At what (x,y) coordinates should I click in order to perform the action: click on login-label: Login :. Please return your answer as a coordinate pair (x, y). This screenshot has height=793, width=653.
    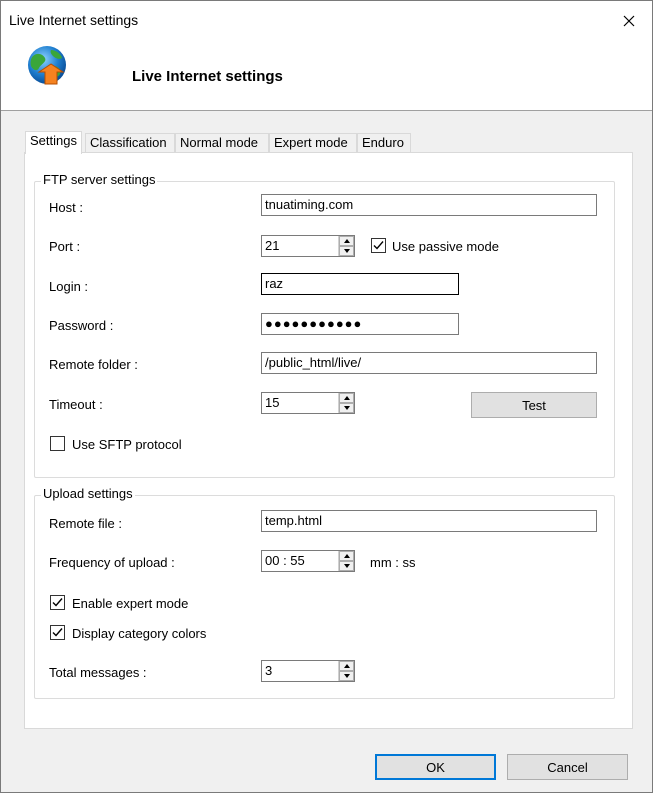
    Looking at the image, I should click on (69, 286).